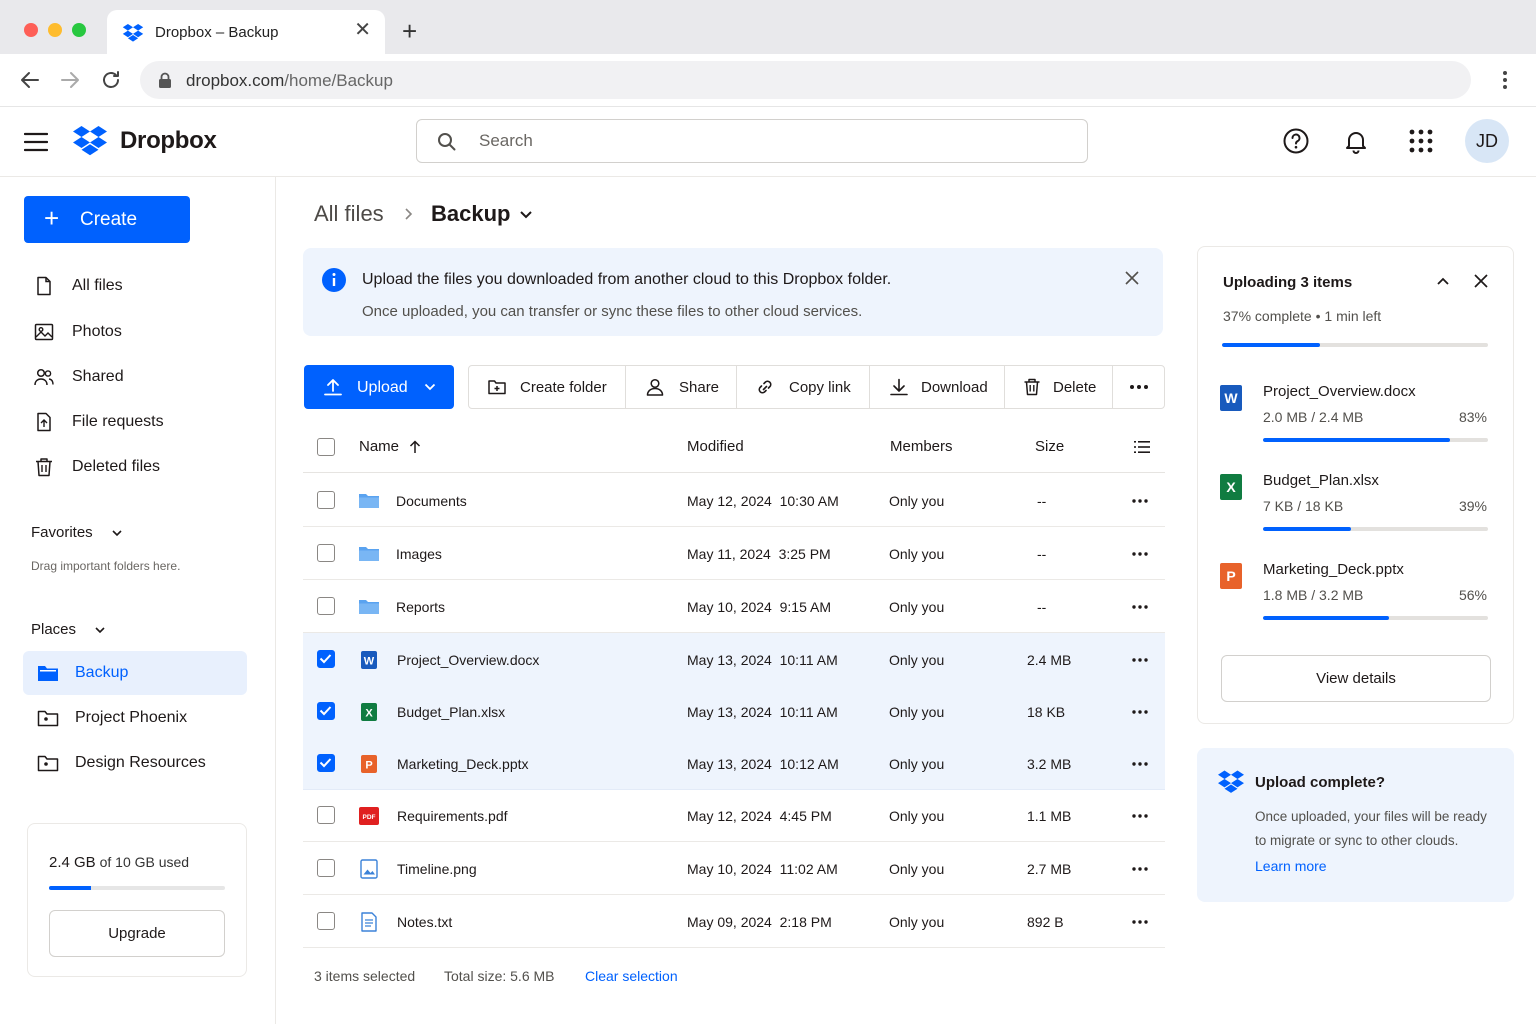  Describe the element at coordinates (451, 712) in the screenshot. I see `file-name: Budget_Plan.xlsx` at that location.